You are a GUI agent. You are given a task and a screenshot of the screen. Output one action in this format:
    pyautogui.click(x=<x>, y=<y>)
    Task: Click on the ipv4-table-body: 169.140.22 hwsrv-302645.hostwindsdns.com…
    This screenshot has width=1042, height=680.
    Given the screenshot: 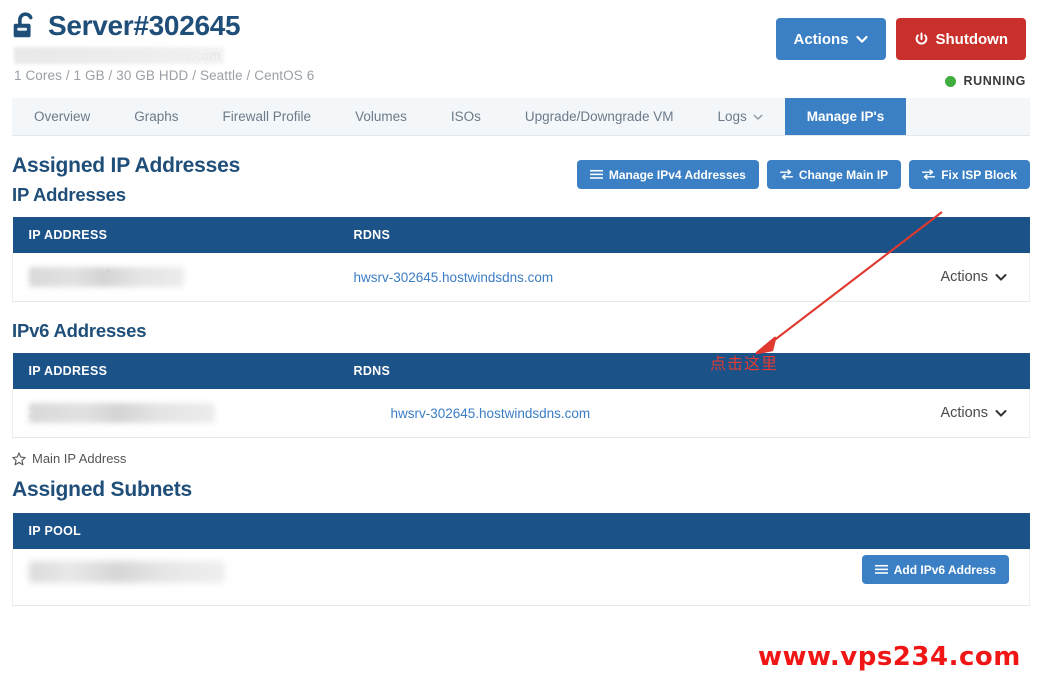 What is the action you would take?
    pyautogui.click(x=521, y=277)
    